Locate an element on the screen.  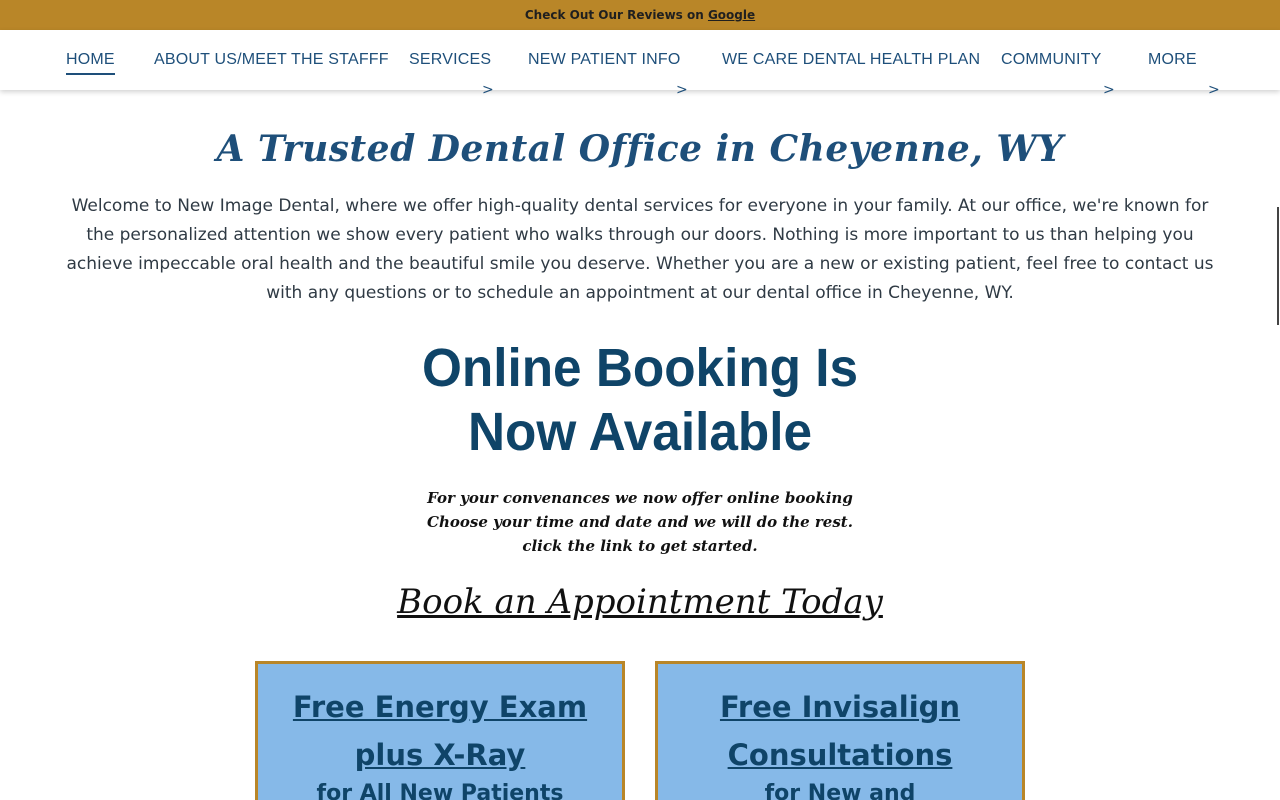
nav-item-about: ABOUT US/MEET THE STAFFF is located at coordinates (271, 60).